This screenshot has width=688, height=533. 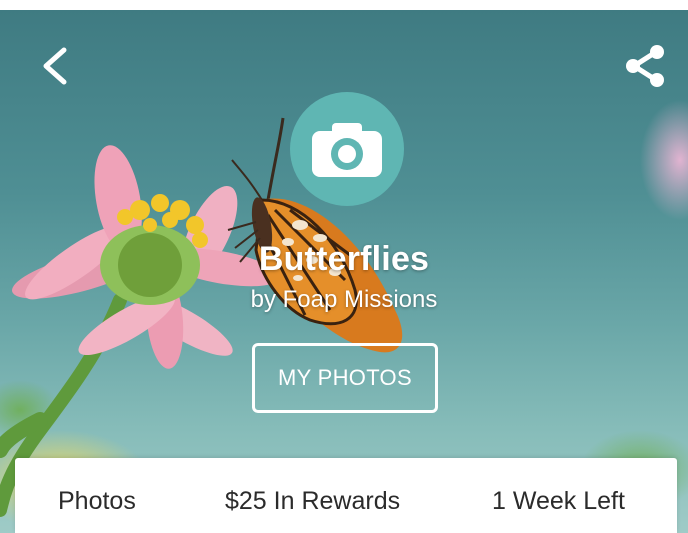 What do you see at coordinates (558, 501) in the screenshot?
I see `time-left-stat: 1 Week Left` at bounding box center [558, 501].